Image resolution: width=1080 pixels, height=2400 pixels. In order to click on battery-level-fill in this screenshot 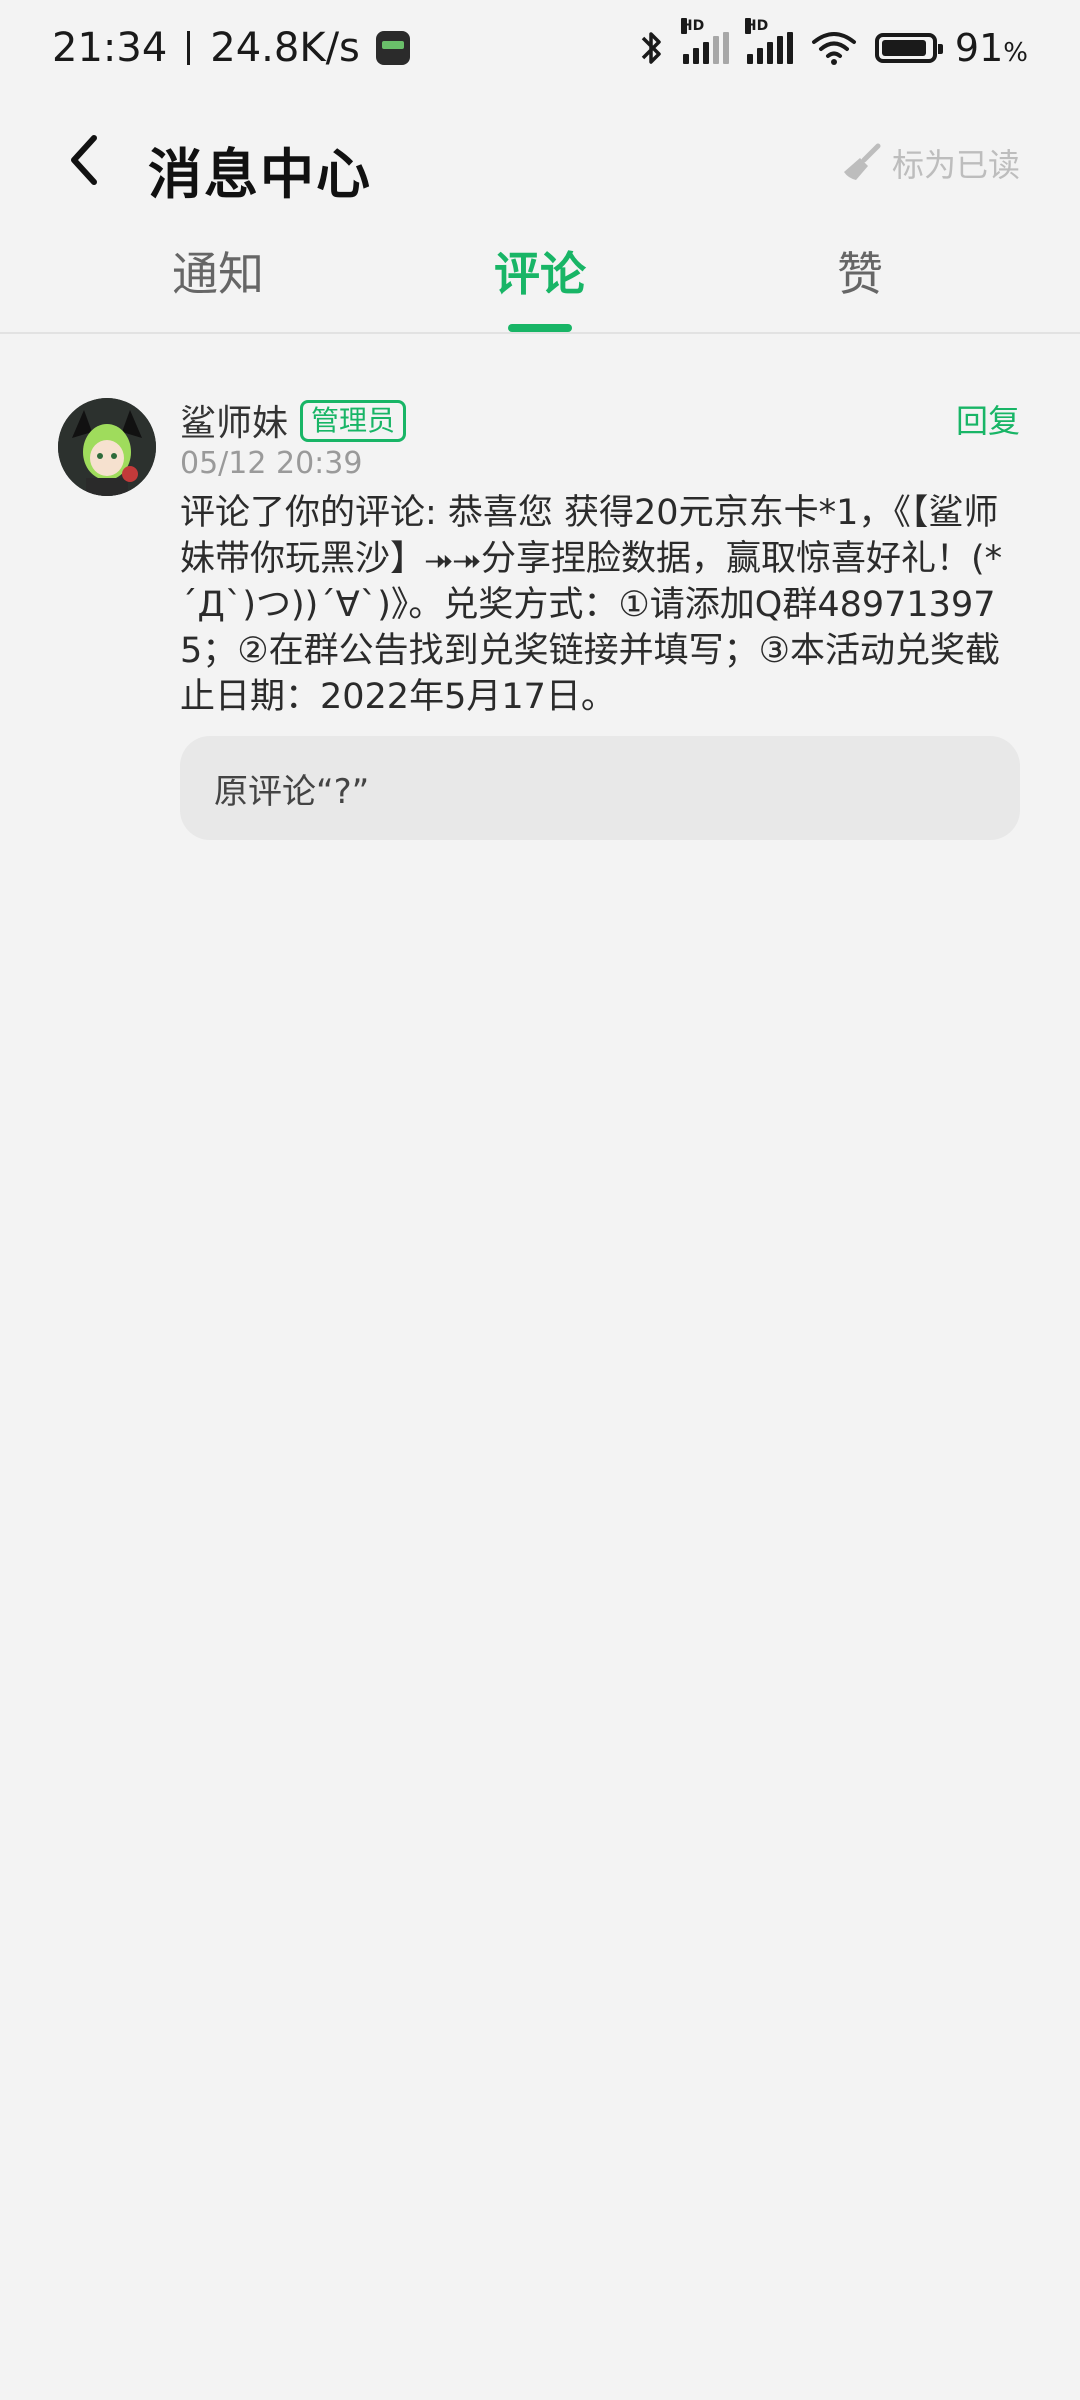, I will do `click(903, 48)`.